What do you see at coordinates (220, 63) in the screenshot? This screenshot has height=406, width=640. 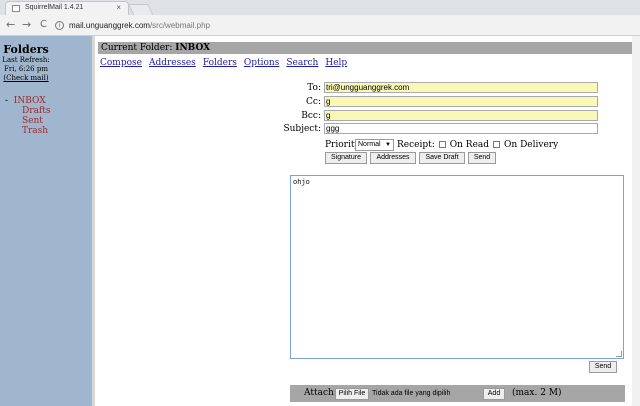 I see `menu-folders: Folders` at bounding box center [220, 63].